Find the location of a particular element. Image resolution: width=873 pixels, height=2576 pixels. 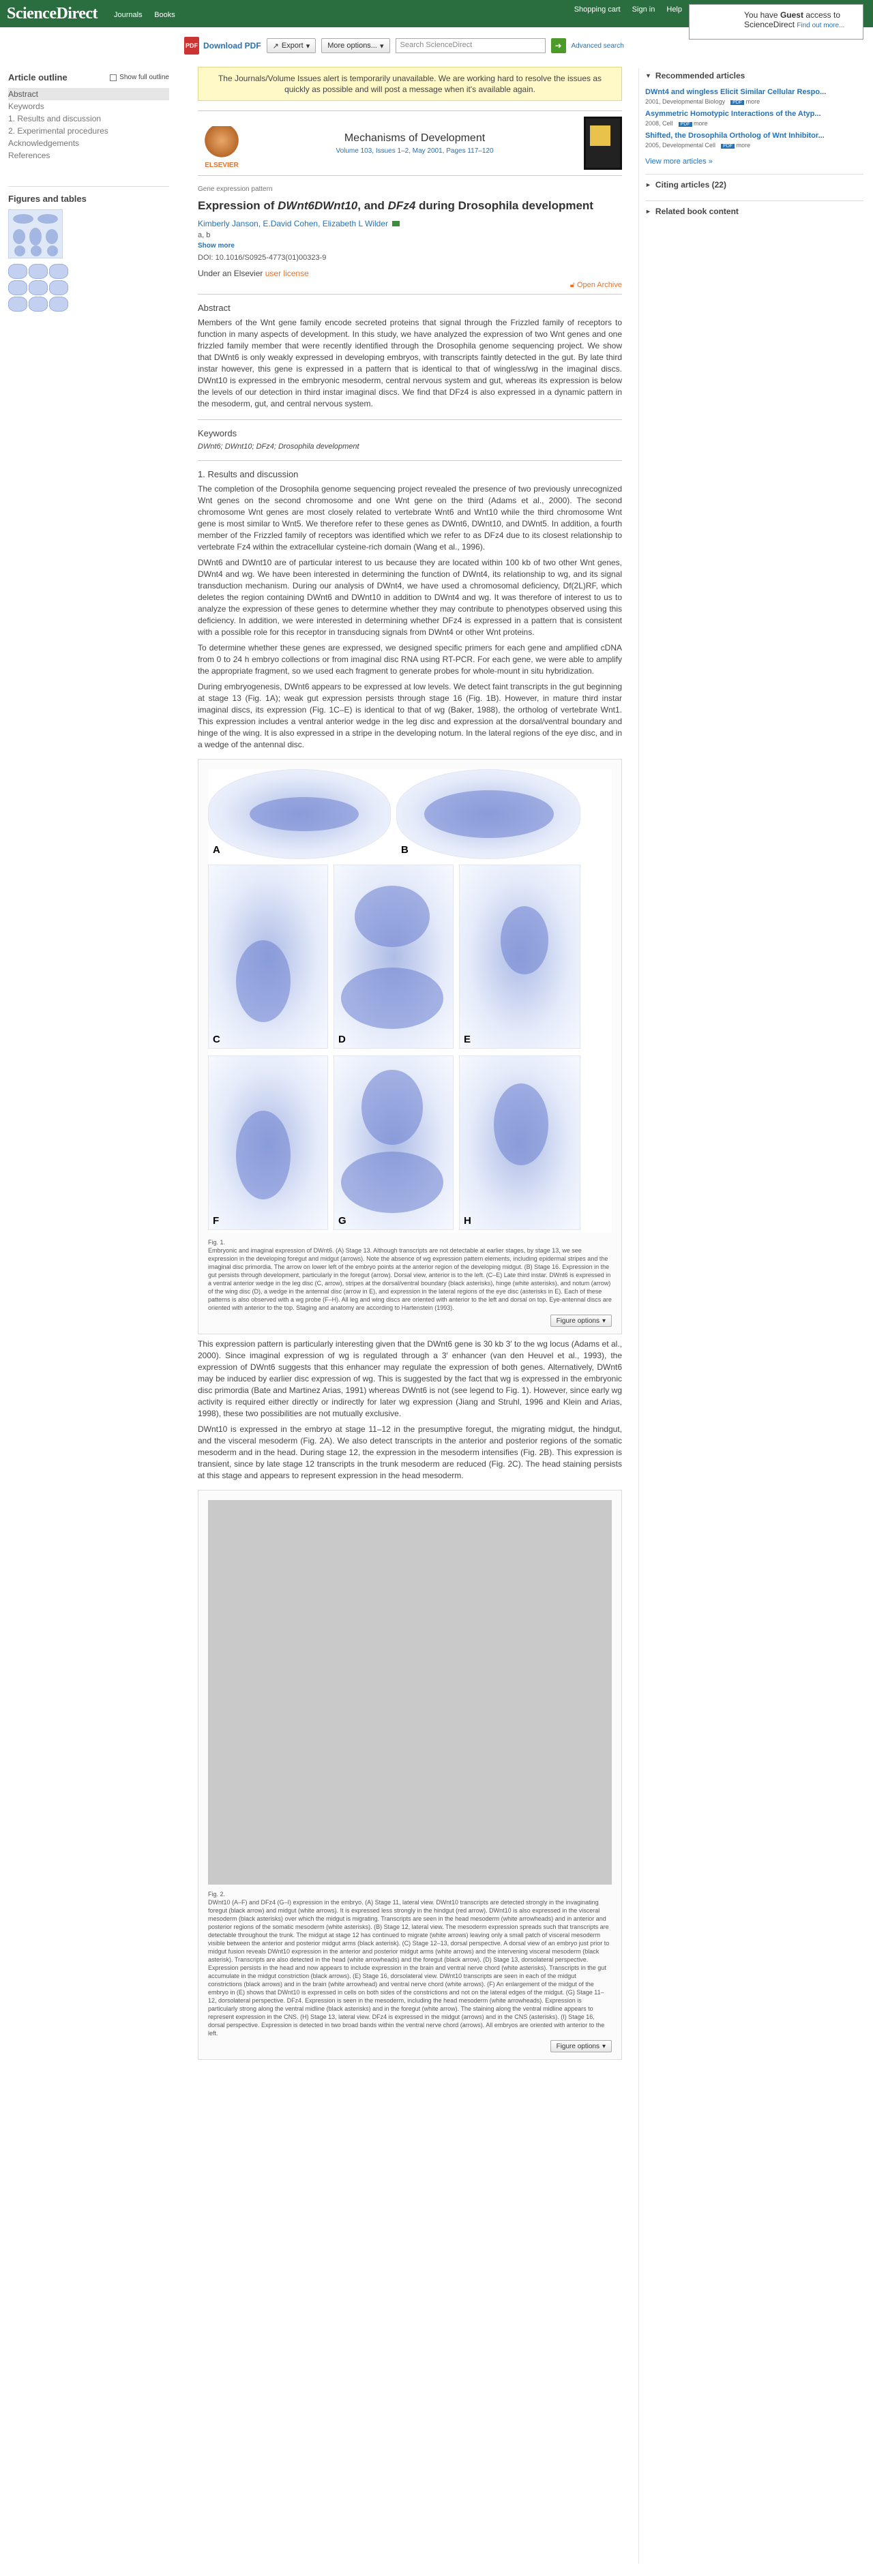

article-type-label: Gene expression pattern is located at coordinates (235, 189).